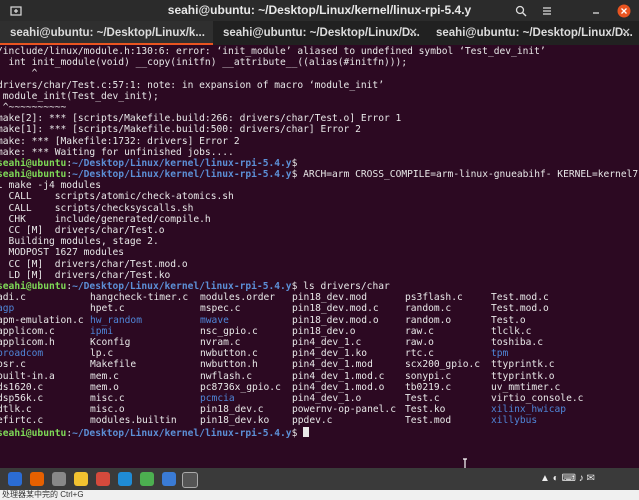  What do you see at coordinates (105, 219) in the screenshot?
I see `build-line: CHK include/generated/compile.h` at bounding box center [105, 219].